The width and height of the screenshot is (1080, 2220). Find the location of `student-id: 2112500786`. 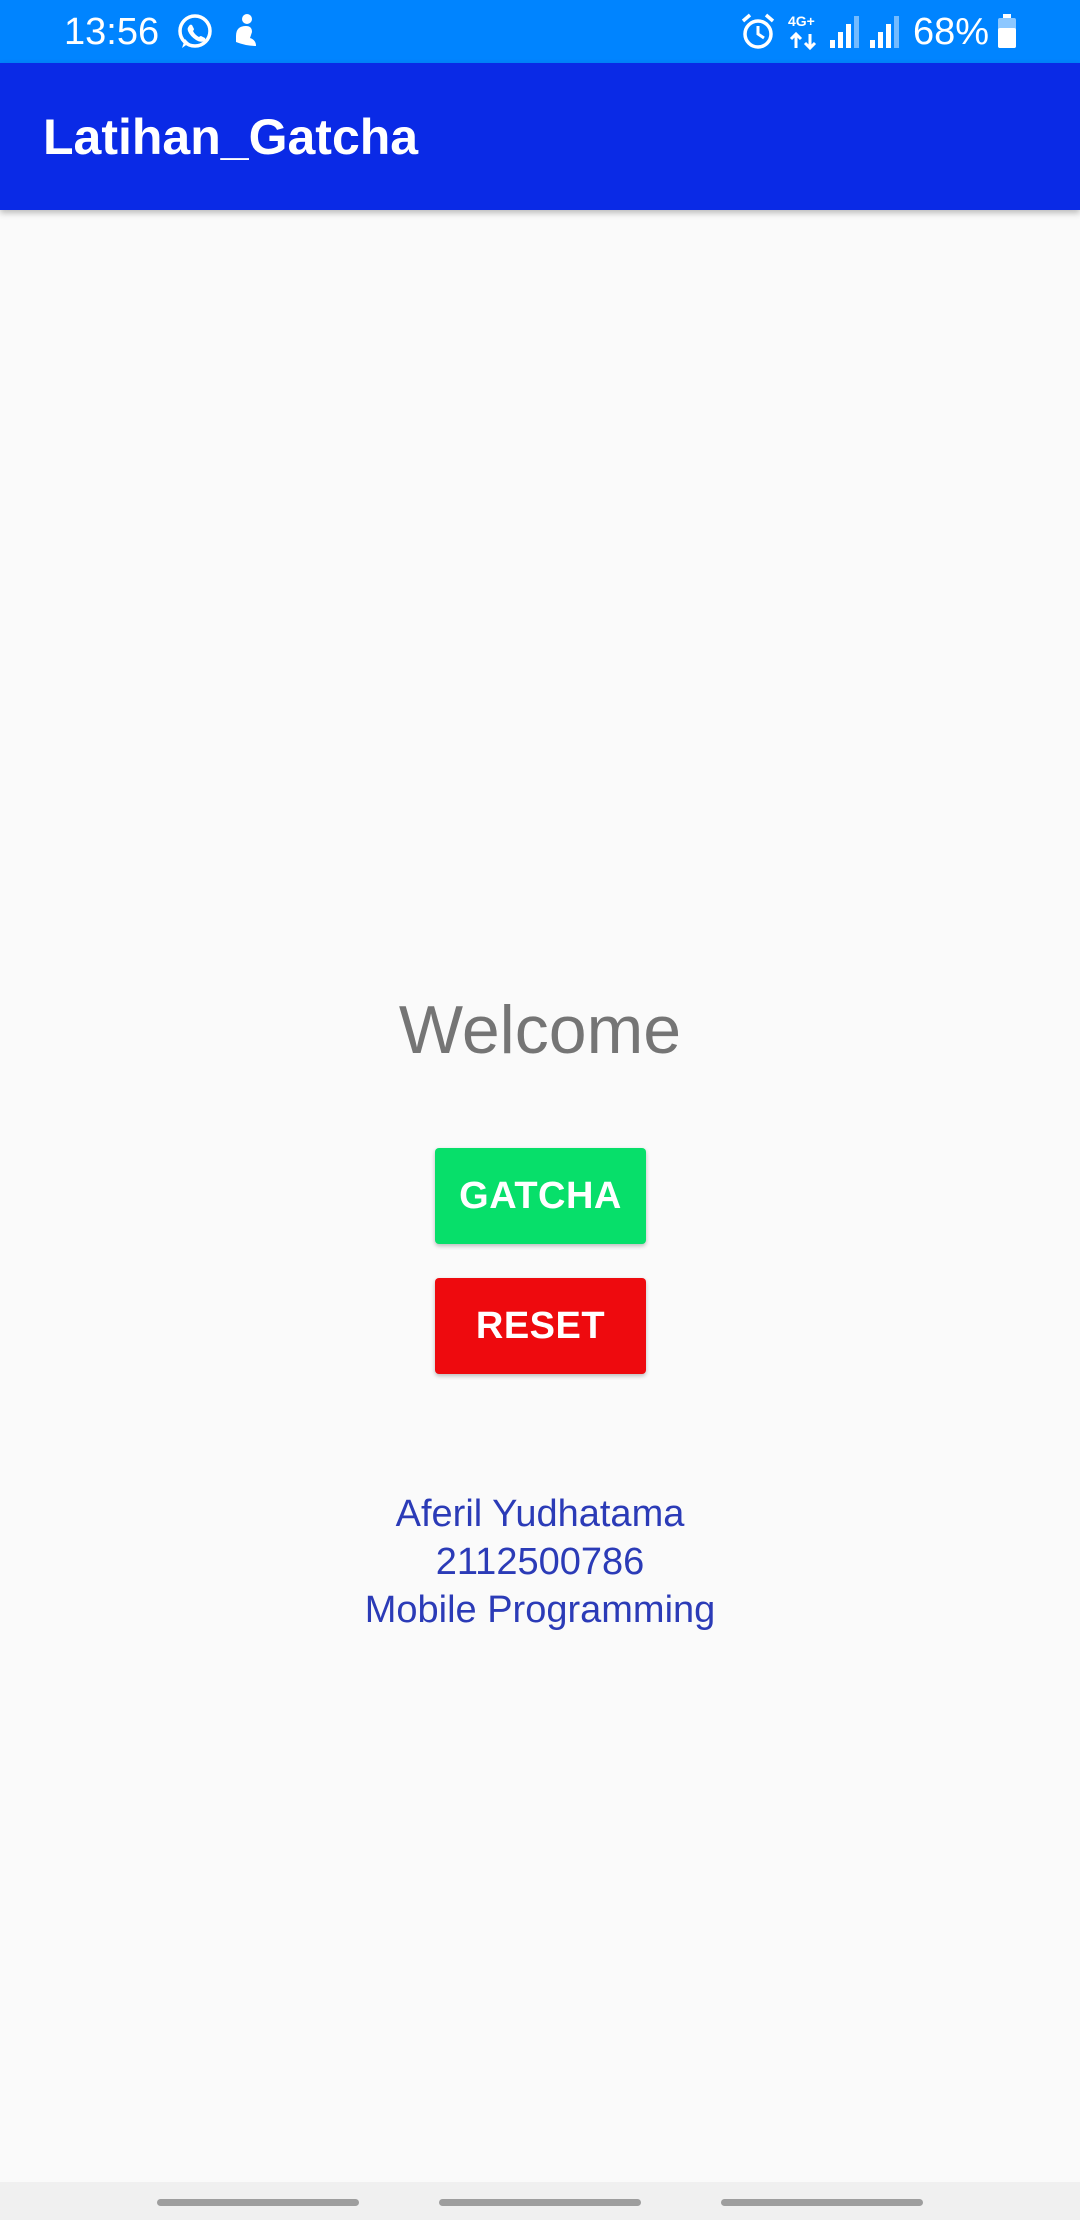

student-id: 2112500786 is located at coordinates (540, 1562).